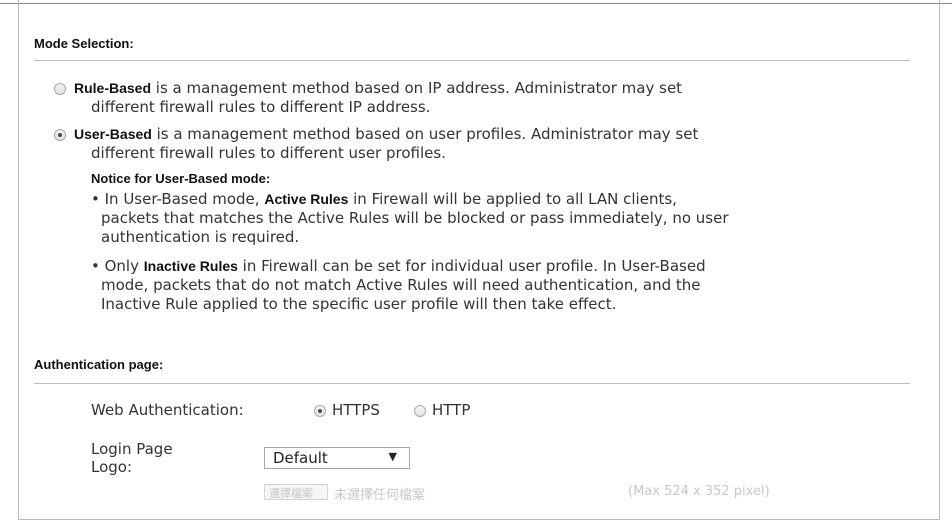  What do you see at coordinates (306, 199) in the screenshot?
I see `bullet1-bold: Active Rules` at bounding box center [306, 199].